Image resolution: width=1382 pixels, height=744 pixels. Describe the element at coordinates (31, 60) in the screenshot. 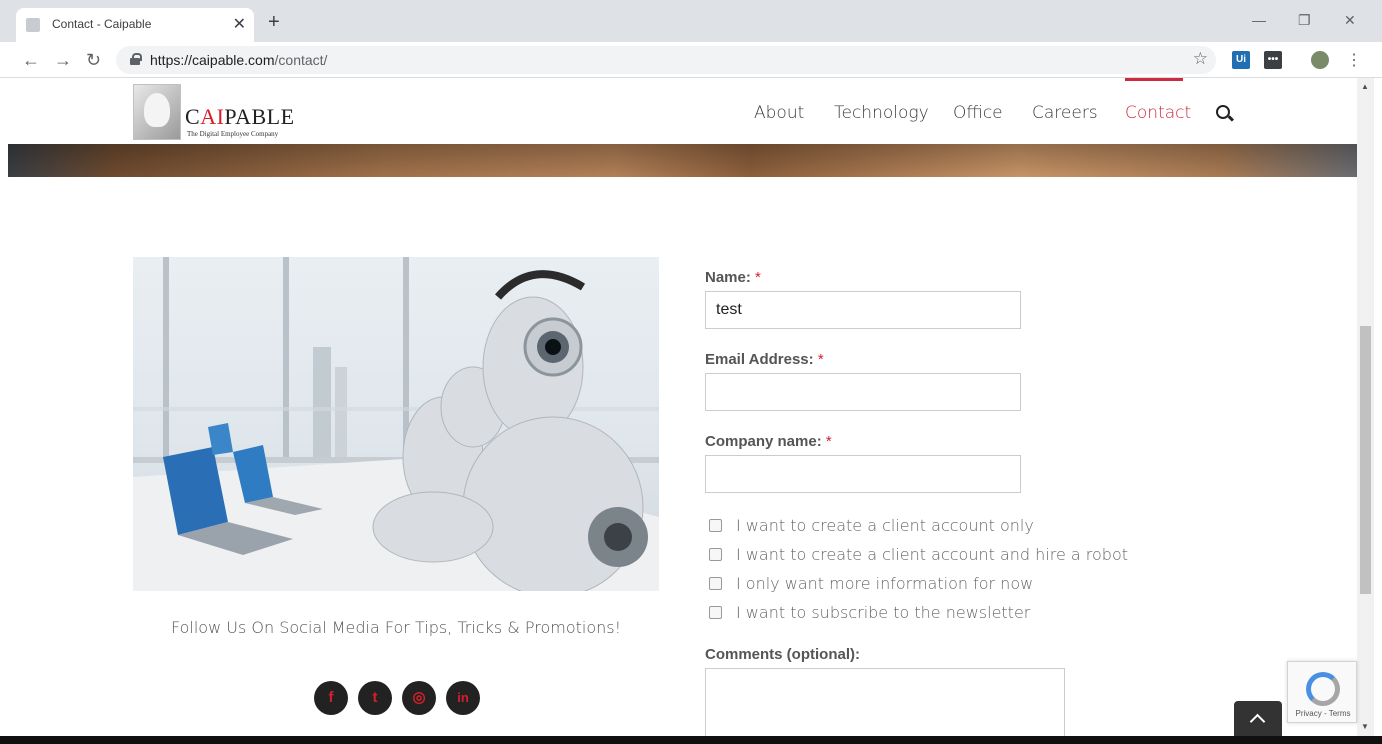

I see `back-icon: ←` at that location.